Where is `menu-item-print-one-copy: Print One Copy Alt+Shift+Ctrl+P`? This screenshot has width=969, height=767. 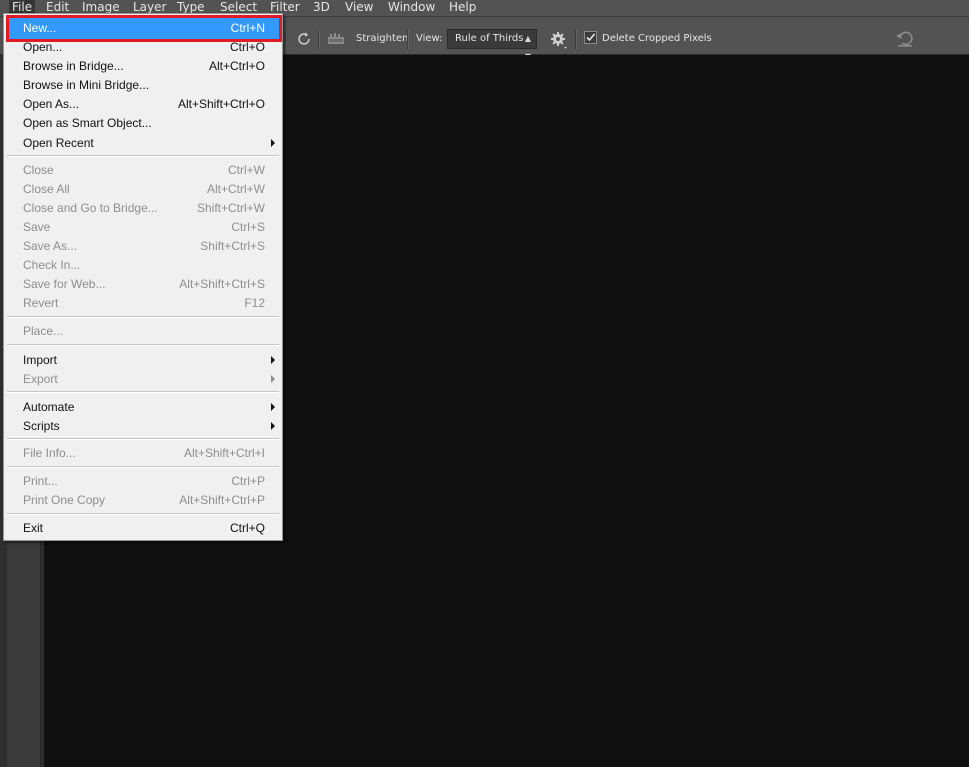
menu-item-print-one-copy: Print One Copy Alt+Shift+Ctrl+P is located at coordinates (143, 500).